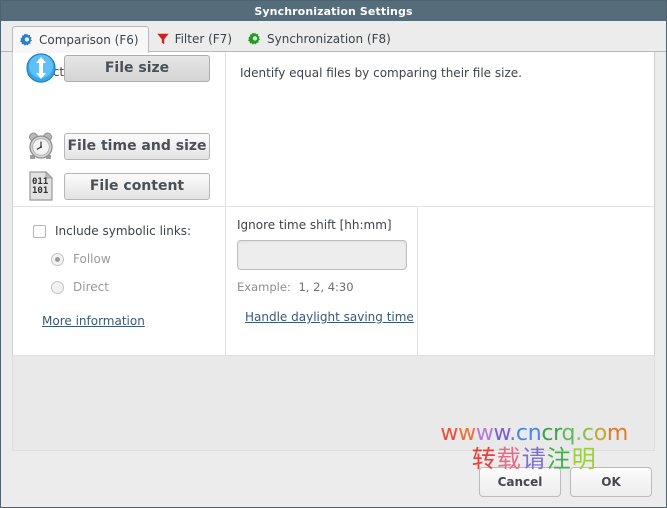  I want to click on variant-button-file-time-and-size: File time and size, so click(137, 146).